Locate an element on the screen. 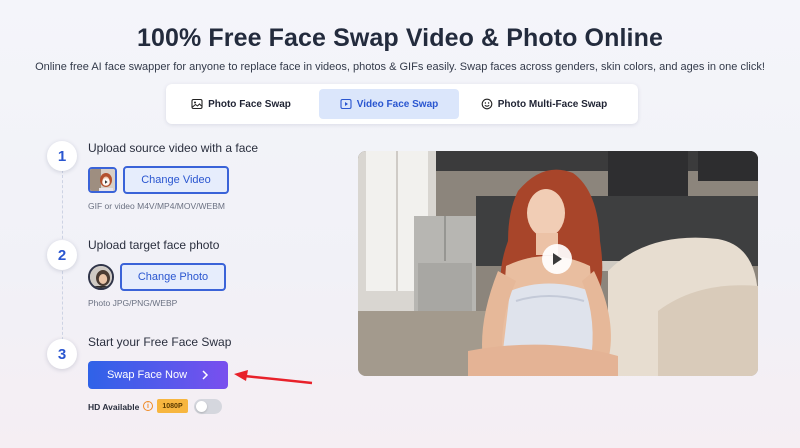 This screenshot has width=800, height=448. page-title: 100% Free Face Swap Video & Photo Online is located at coordinates (400, 38).